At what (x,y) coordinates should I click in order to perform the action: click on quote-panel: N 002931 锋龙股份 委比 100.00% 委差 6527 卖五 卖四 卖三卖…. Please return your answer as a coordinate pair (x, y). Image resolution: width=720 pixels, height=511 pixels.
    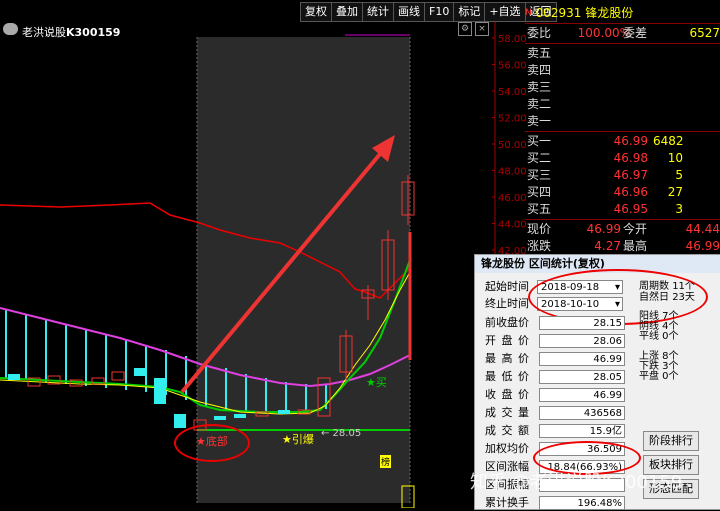
    Looking at the image, I should click on (622, 138).